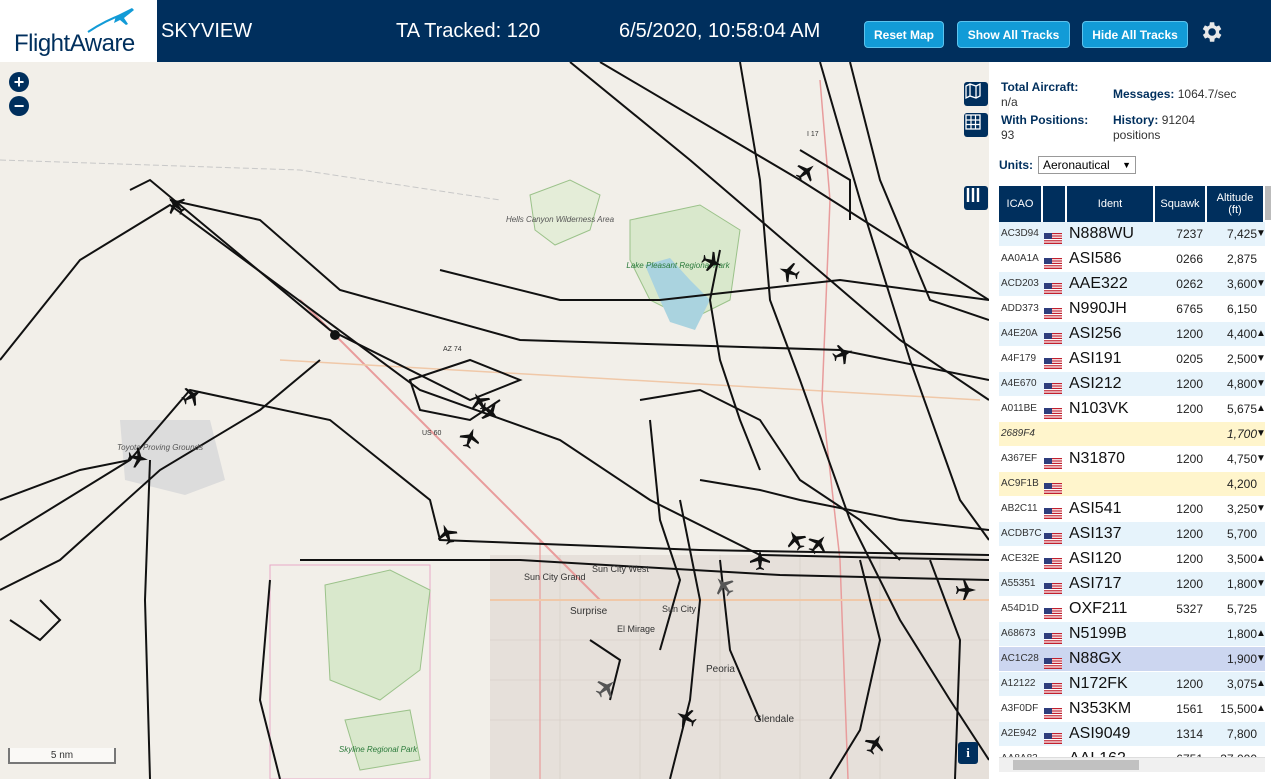 The width and height of the screenshot is (1271, 779). What do you see at coordinates (1095, 383) in the screenshot?
I see `cell-ident: ASI212` at bounding box center [1095, 383].